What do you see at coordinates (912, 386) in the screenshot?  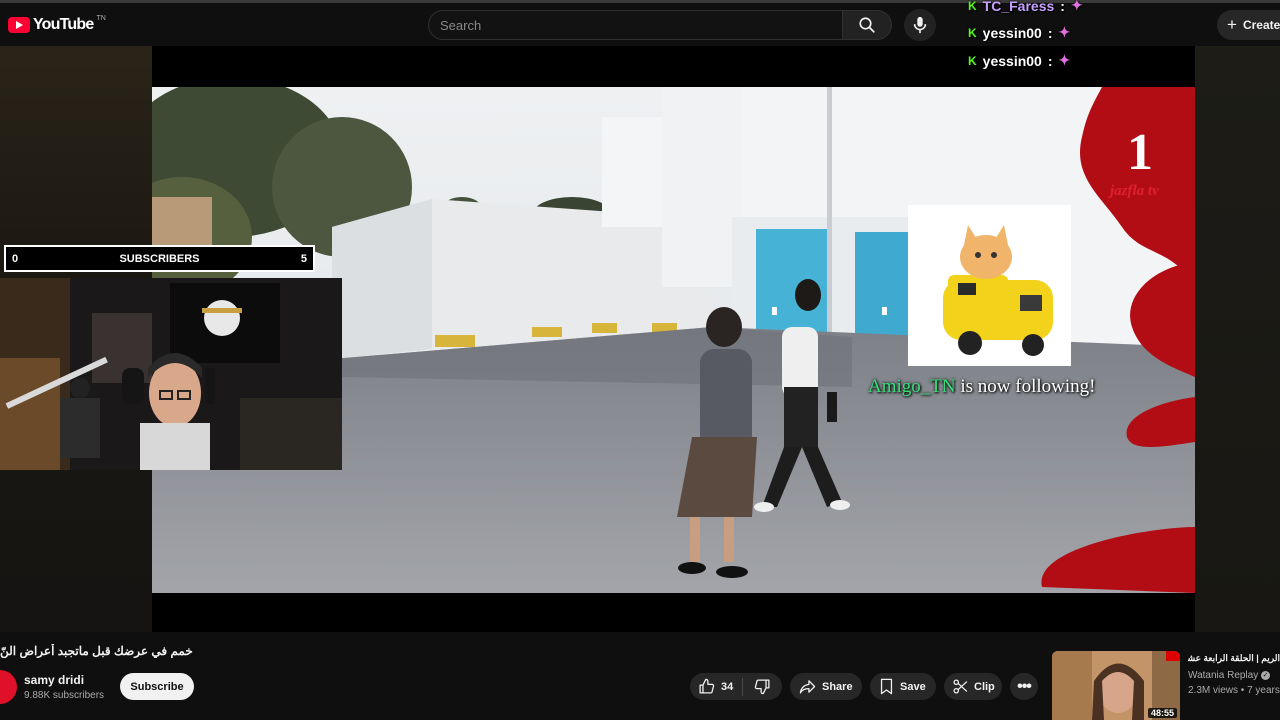 I see `follow-alert-username: Amigo_TN` at bounding box center [912, 386].